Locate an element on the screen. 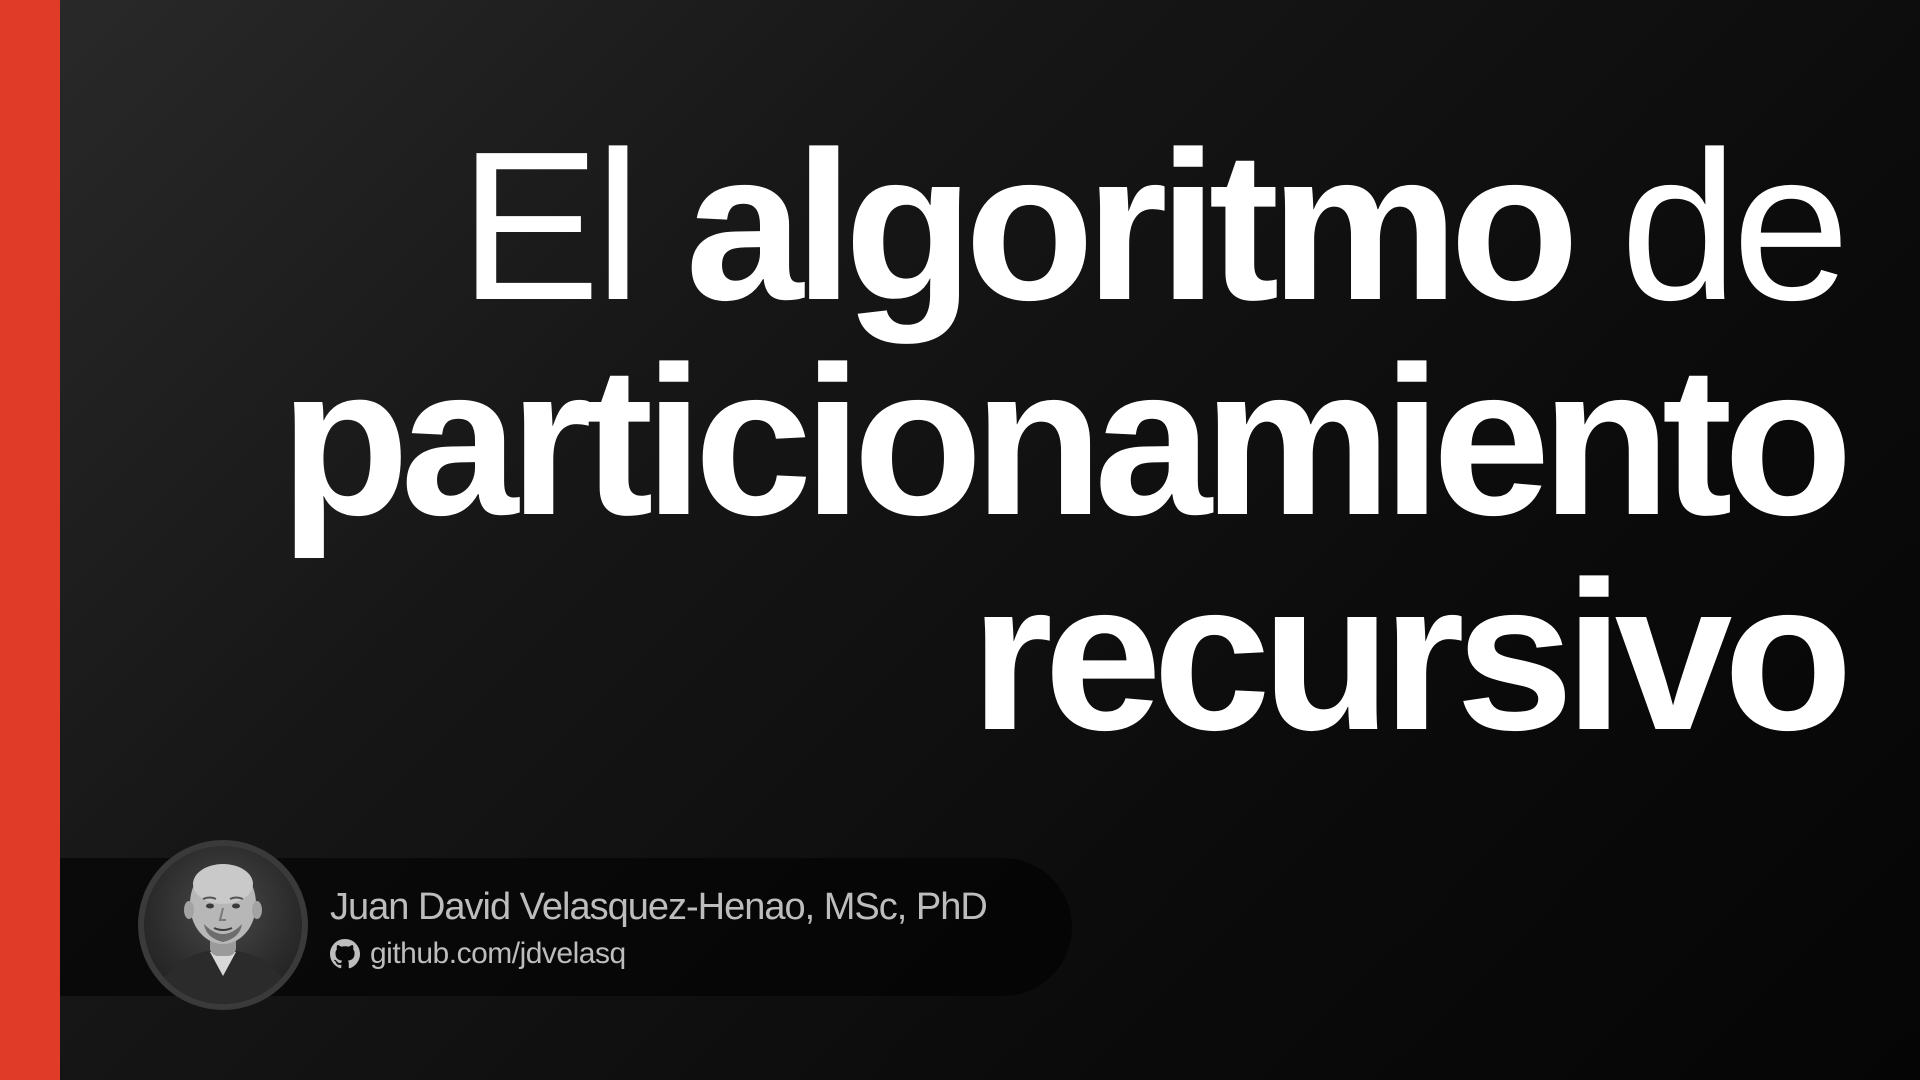 The width and height of the screenshot is (1920, 1080). author-avatar is located at coordinates (223, 925).